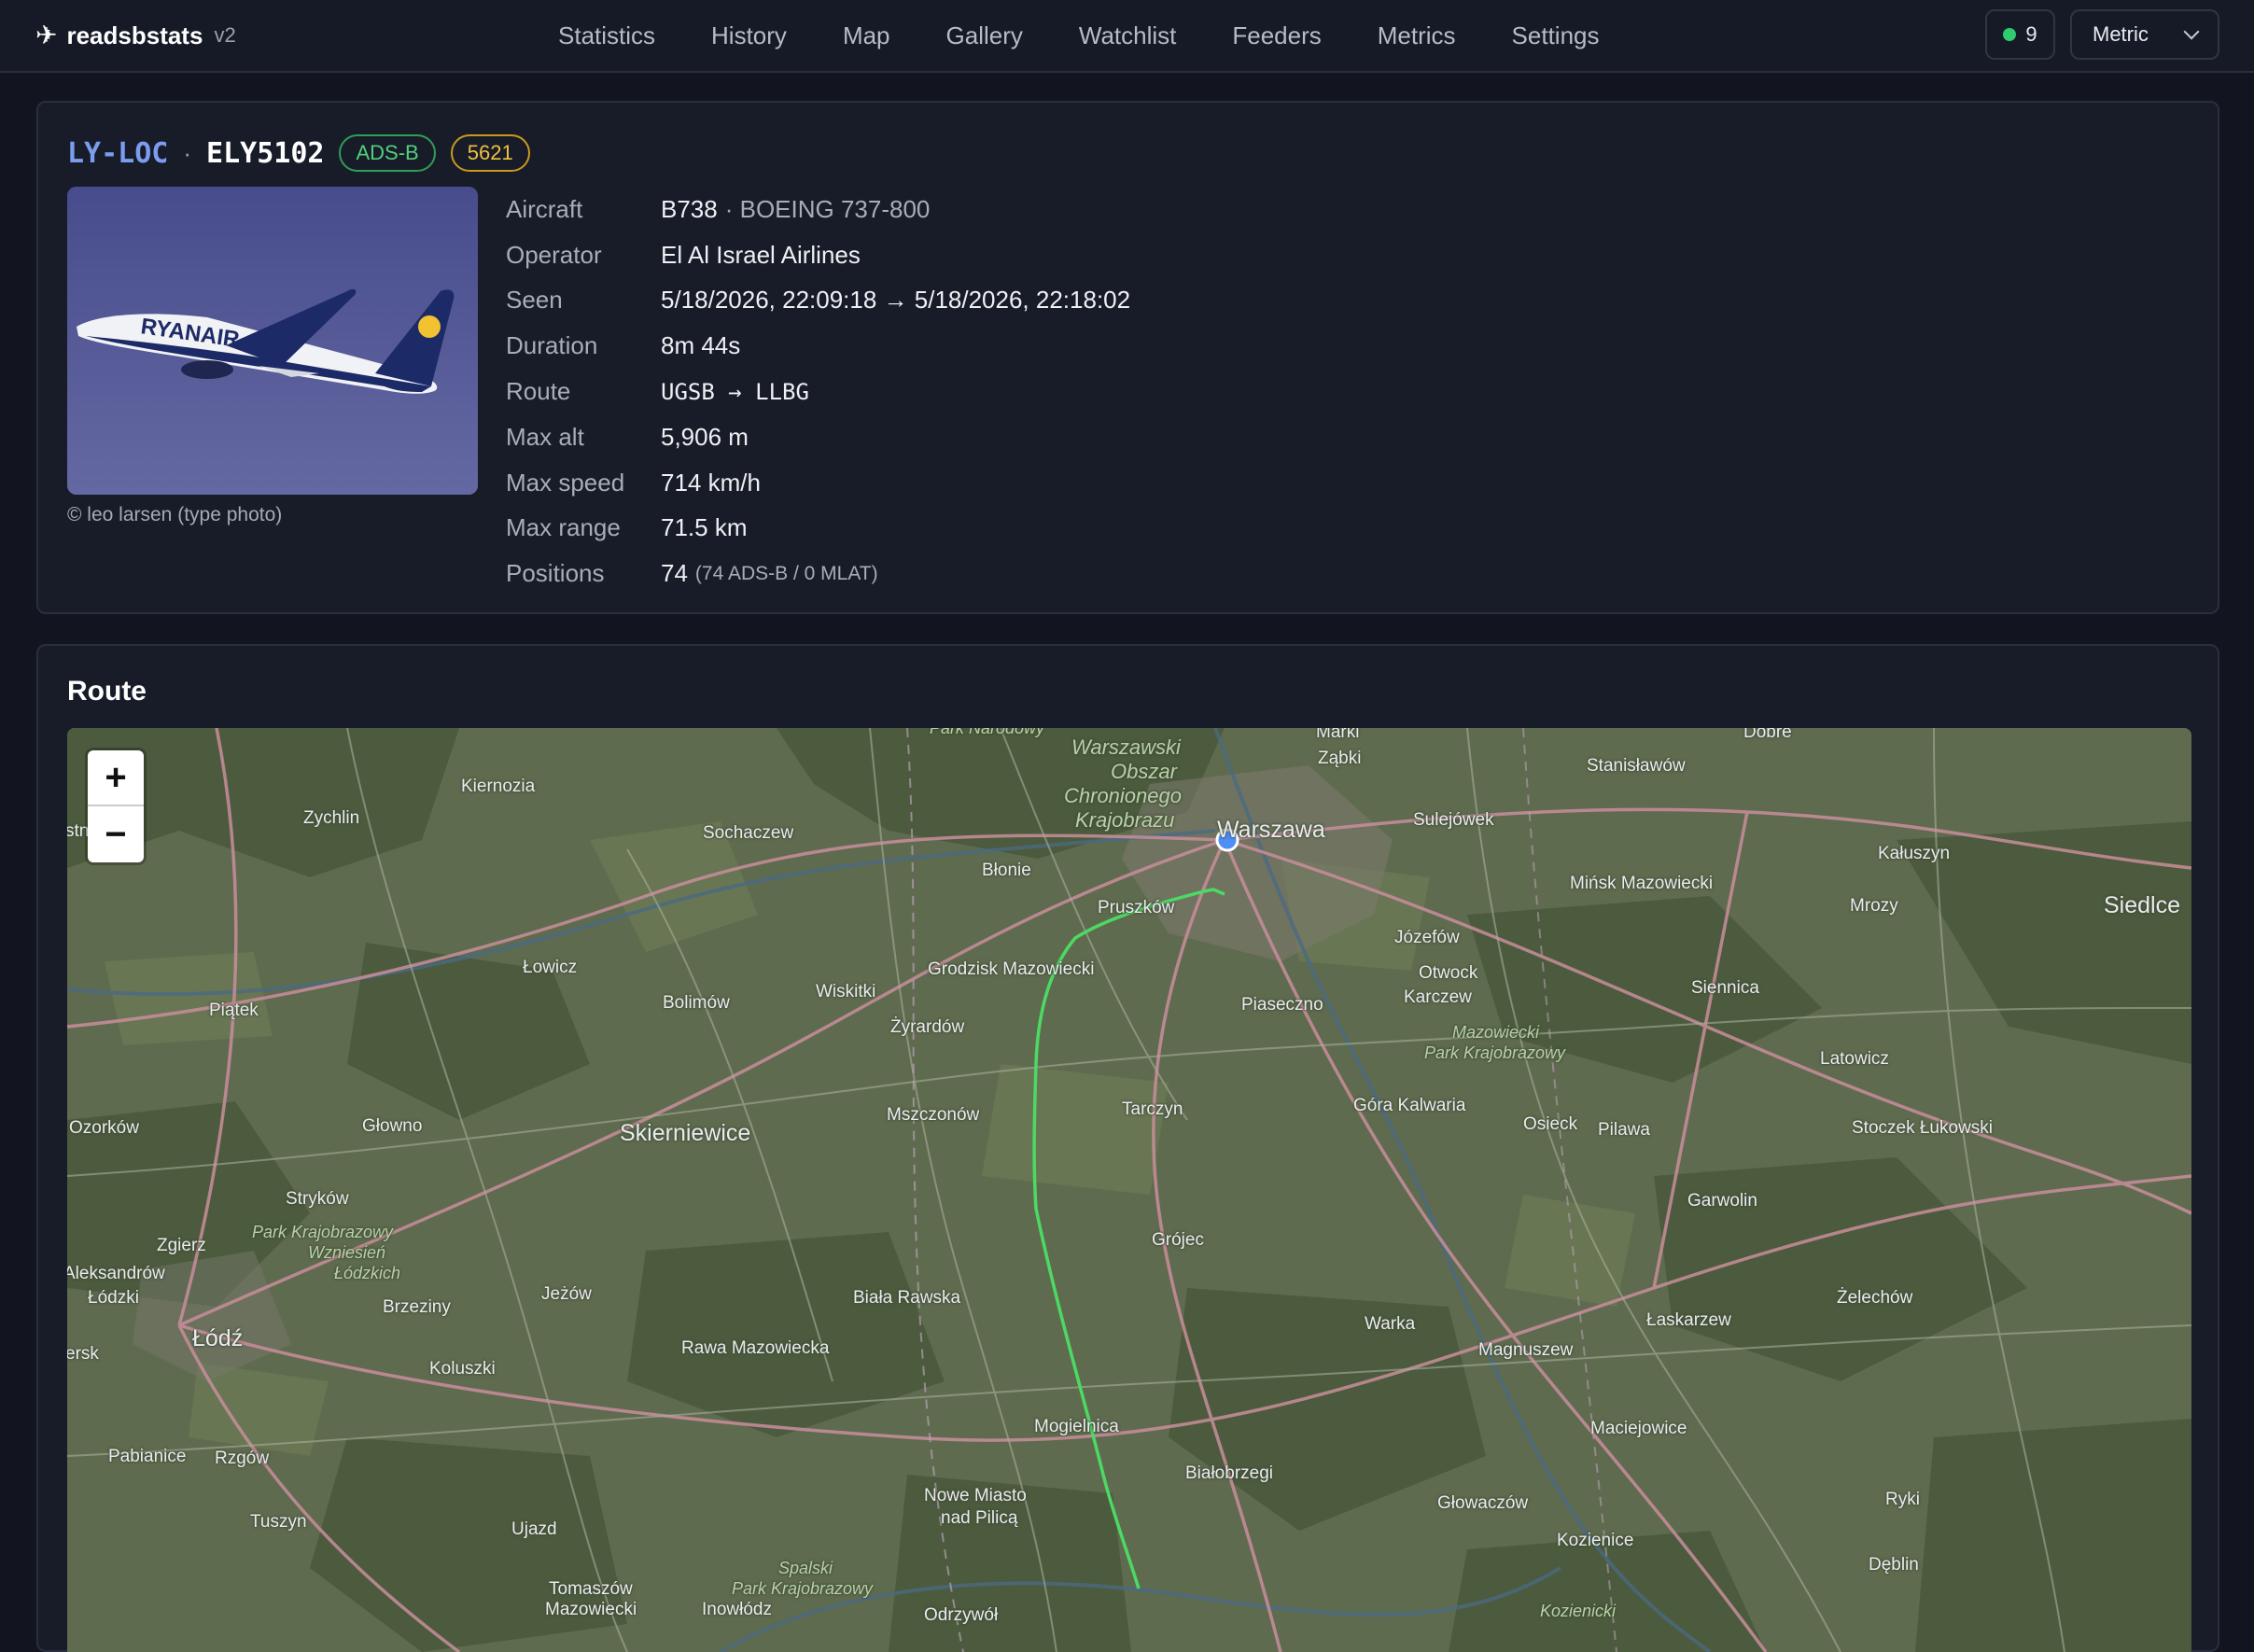 This screenshot has height=1652, width=2254. What do you see at coordinates (705, 436) in the screenshot?
I see `max-alt-value: 5,906 m` at bounding box center [705, 436].